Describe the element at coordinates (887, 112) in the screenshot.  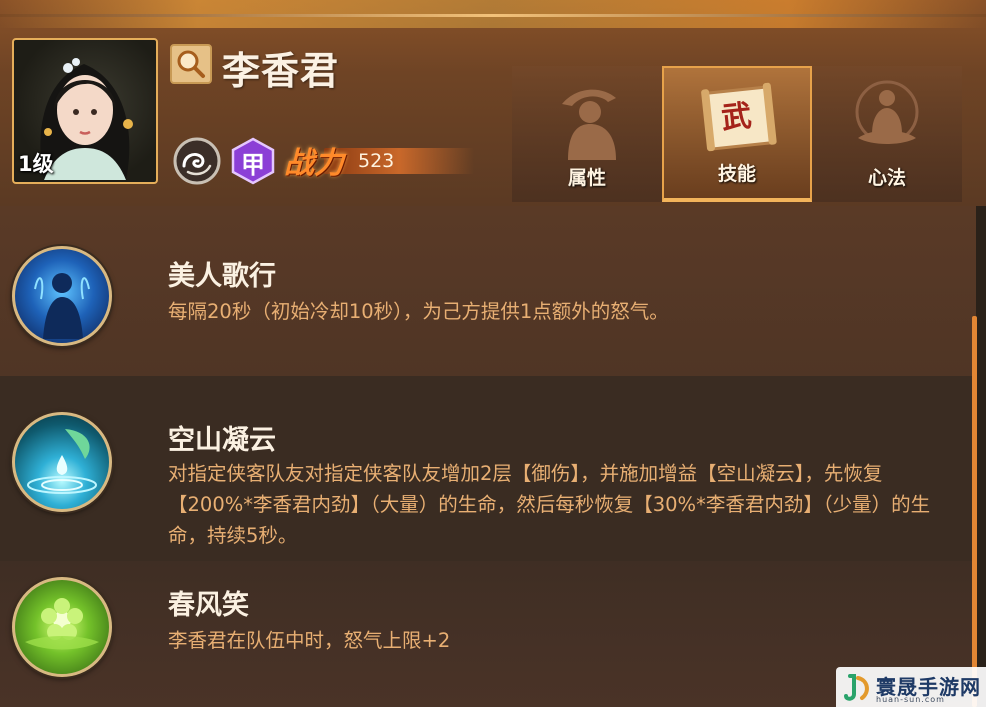
I see `meditation-icon` at that location.